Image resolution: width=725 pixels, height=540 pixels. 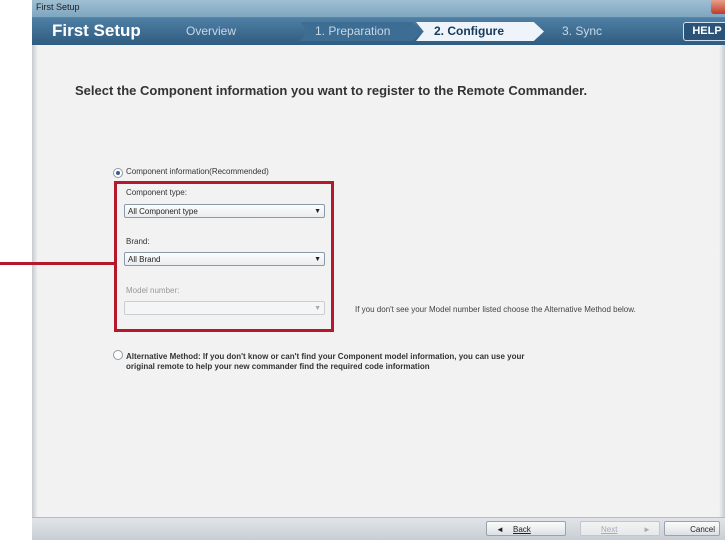 I want to click on radio-alternative-method, so click(x=118, y=355).